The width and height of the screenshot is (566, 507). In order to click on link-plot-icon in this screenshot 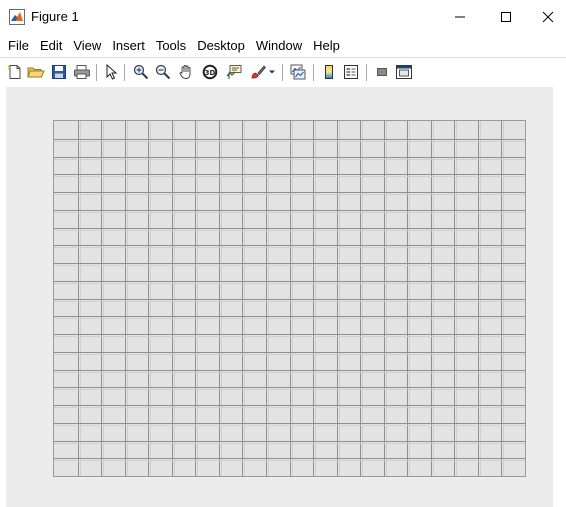, I will do `click(298, 72)`.